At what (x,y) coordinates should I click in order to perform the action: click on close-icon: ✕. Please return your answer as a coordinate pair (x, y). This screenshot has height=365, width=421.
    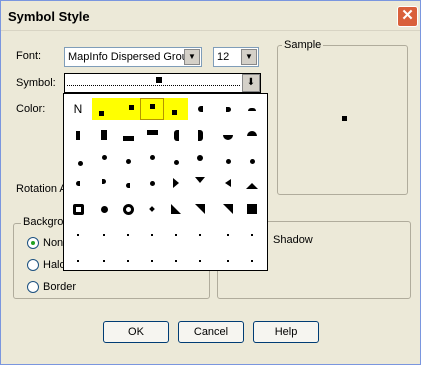
    Looking at the image, I should click on (407, 15).